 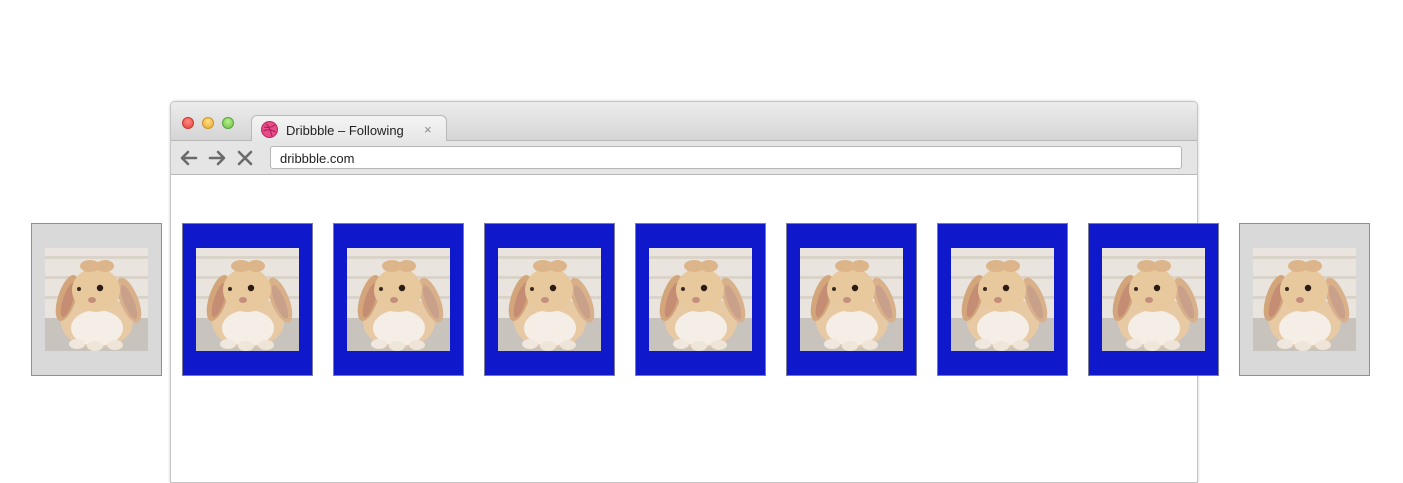 What do you see at coordinates (208, 123) in the screenshot?
I see `minimize-window-button` at bounding box center [208, 123].